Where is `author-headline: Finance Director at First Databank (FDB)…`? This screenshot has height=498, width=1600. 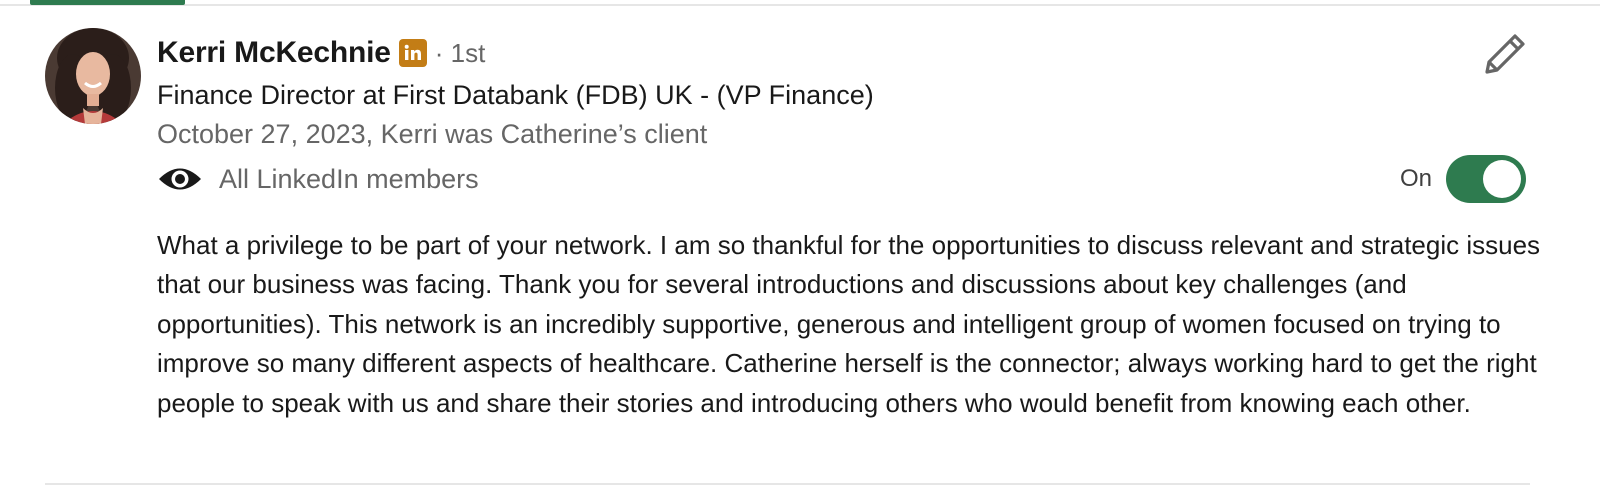 author-headline: Finance Director at First Databank (FDB)… is located at coordinates (515, 95).